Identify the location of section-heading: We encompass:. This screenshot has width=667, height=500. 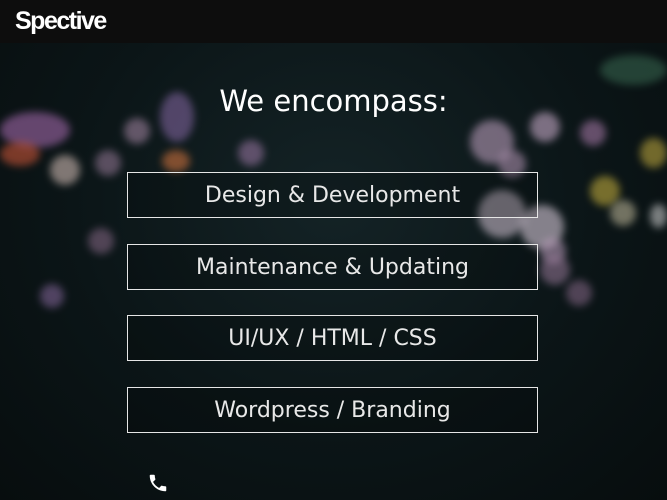
(333, 101).